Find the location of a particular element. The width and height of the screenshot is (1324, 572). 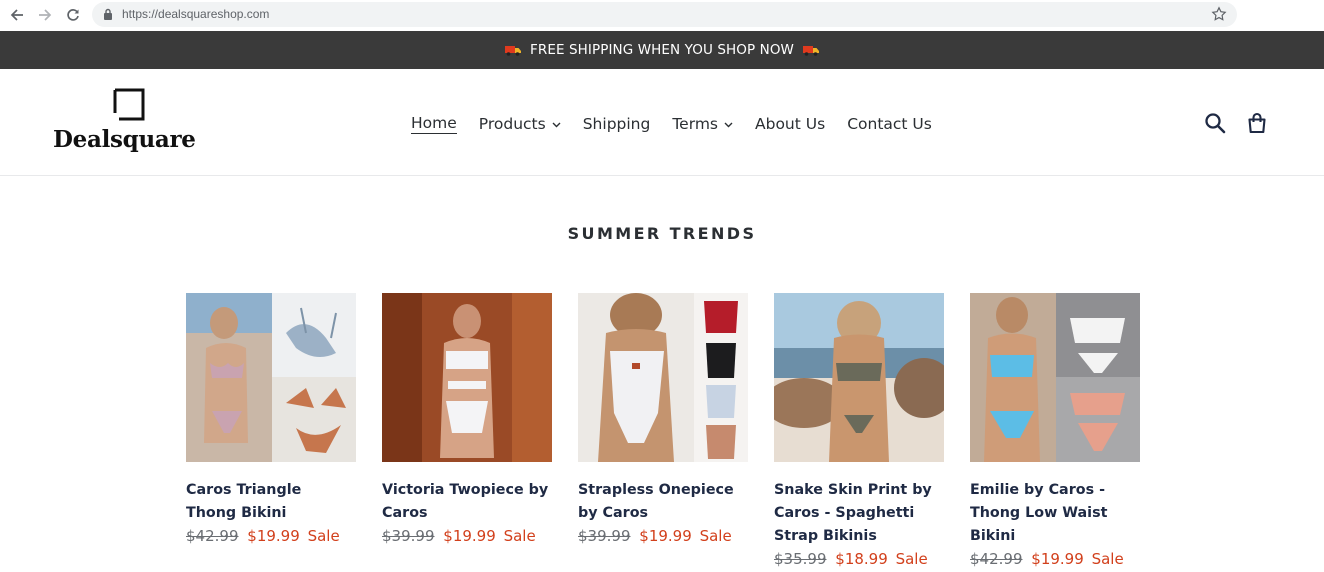

nav-item-contact-us: Contact Us is located at coordinates (889, 124).